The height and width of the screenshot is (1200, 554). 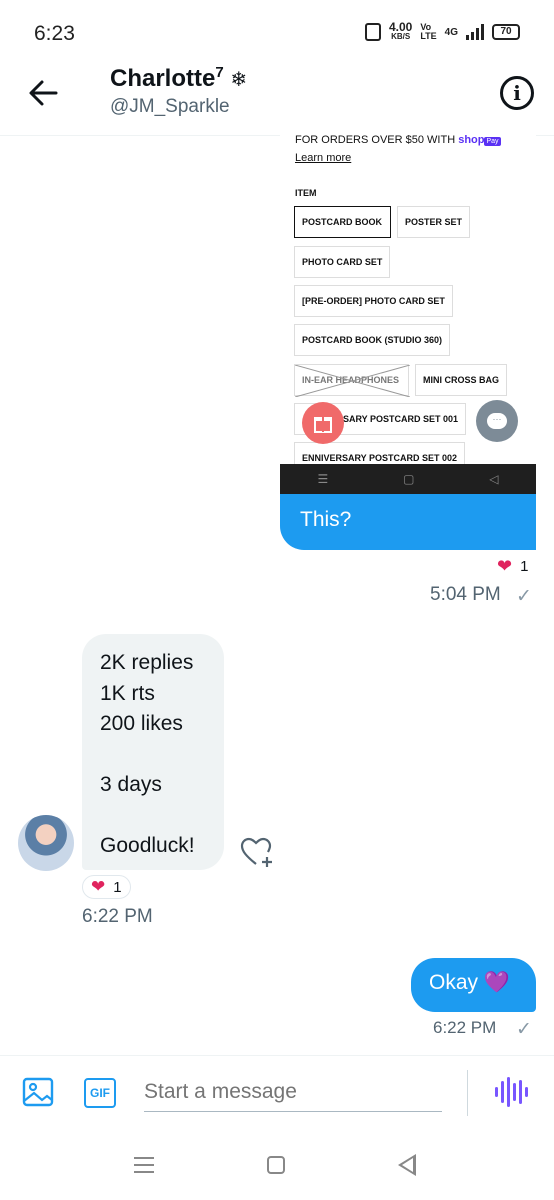 I want to click on option-poster-set: POSTER SET, so click(x=434, y=222).